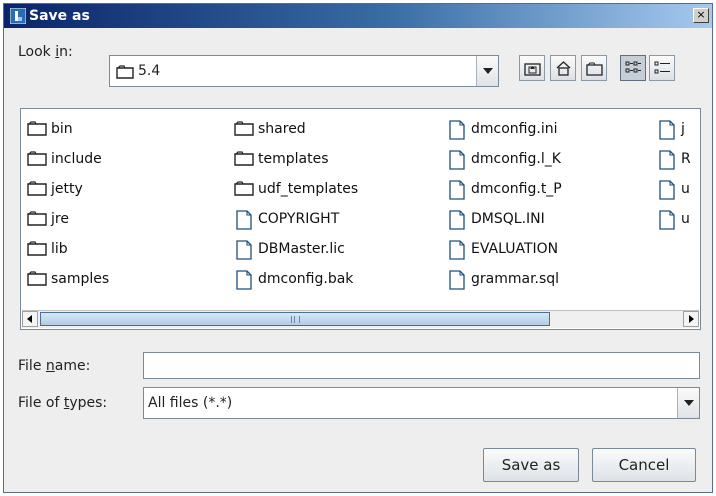 This screenshot has width=716, height=496. Describe the element at coordinates (67, 189) in the screenshot. I see `list-item-name: jetty` at that location.